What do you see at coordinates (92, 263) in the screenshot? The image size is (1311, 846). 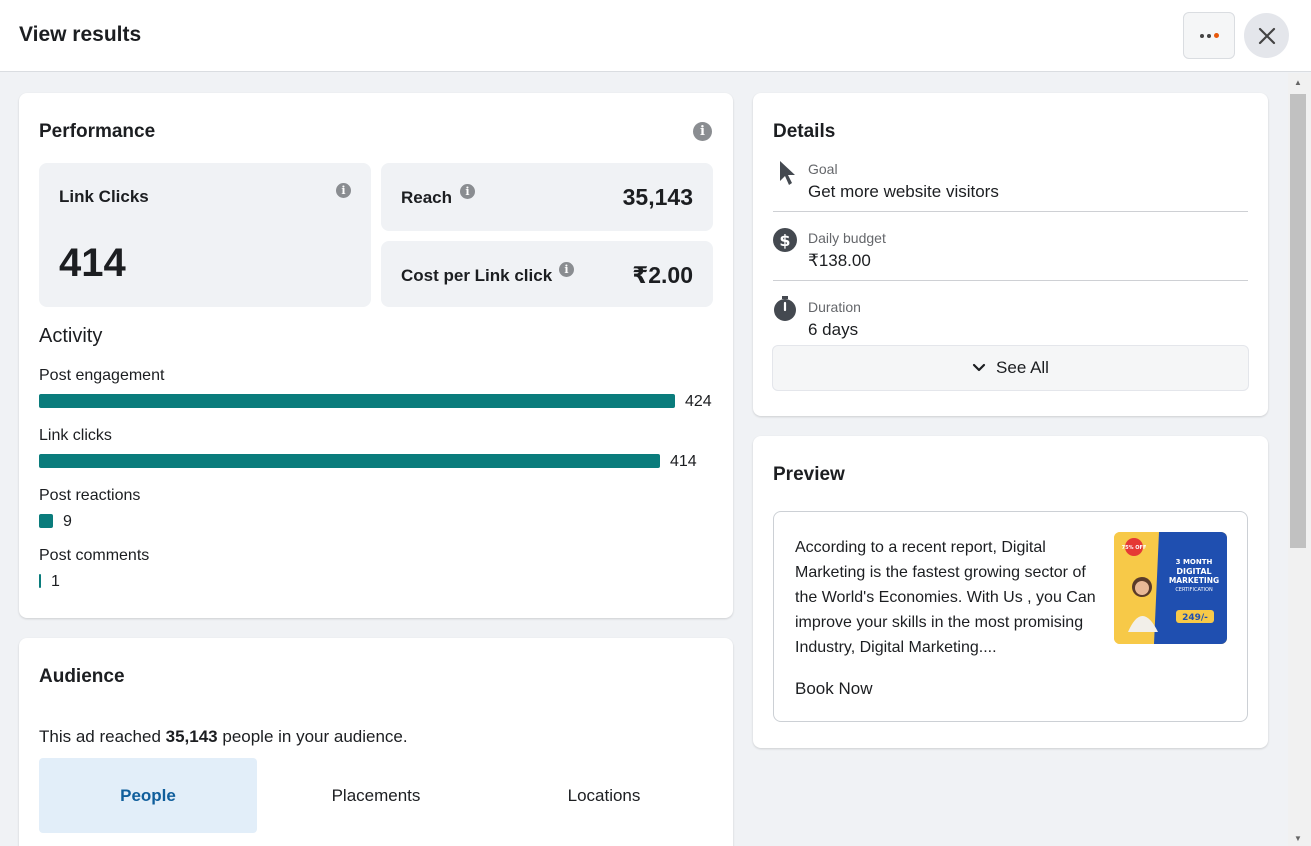 I see `link-clicks-value: 414` at bounding box center [92, 263].